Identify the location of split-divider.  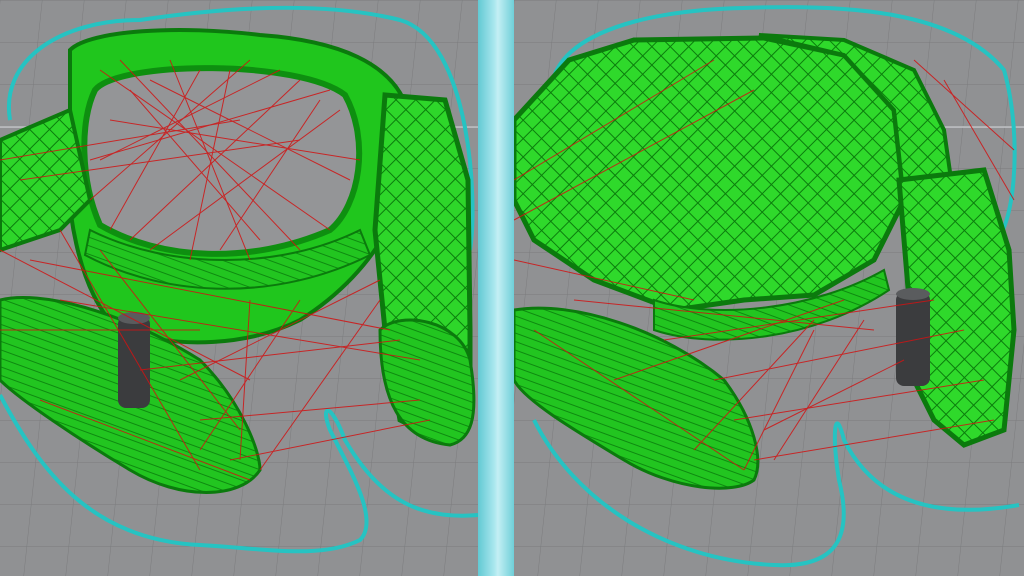
(496, 288).